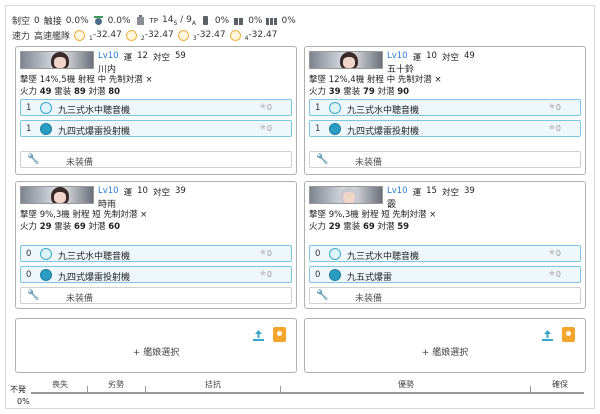  I want to click on formation-3-value: 3-32.47, so click(209, 35).